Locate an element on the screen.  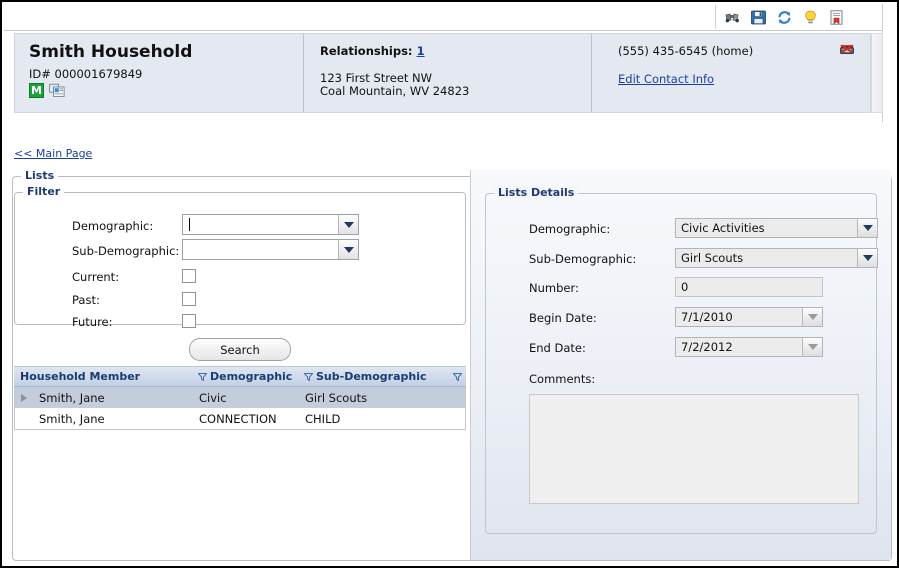
filter-sub-demographic-dropdown-button is located at coordinates (348, 249).